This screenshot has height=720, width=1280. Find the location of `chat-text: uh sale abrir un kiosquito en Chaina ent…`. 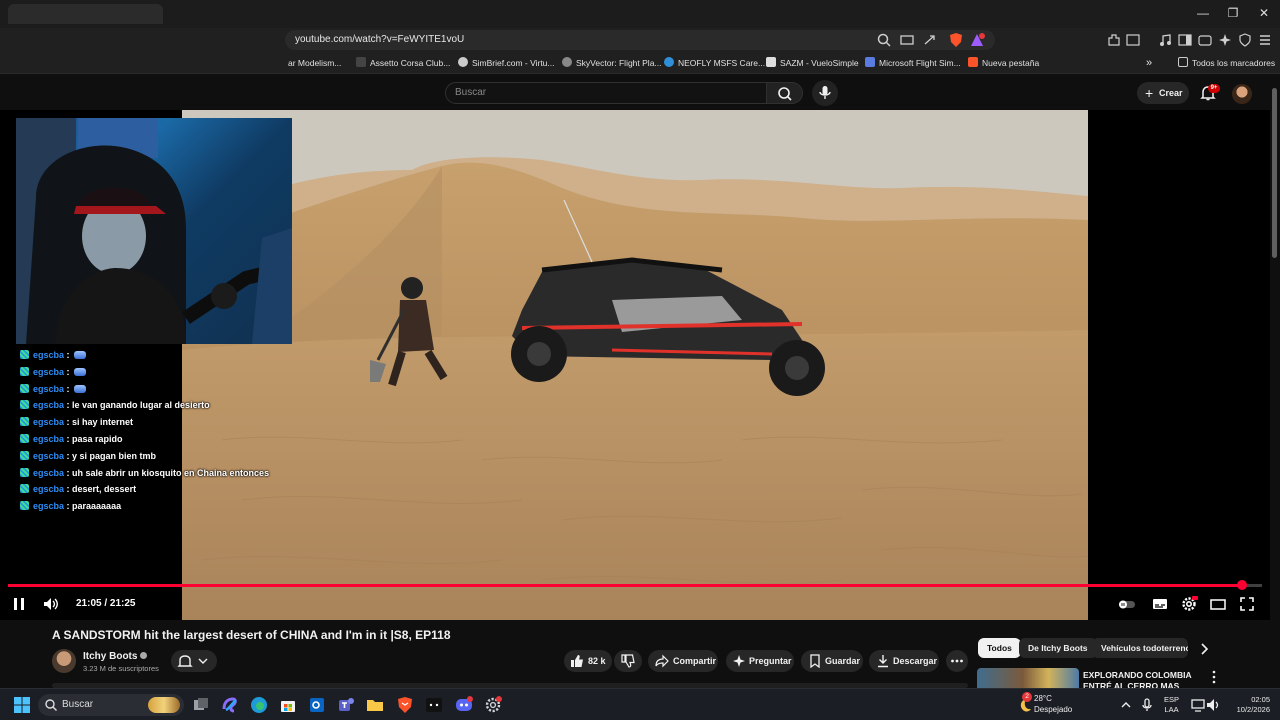

chat-text: uh sale abrir un kiosquito en Chaina ent… is located at coordinates (171, 472).